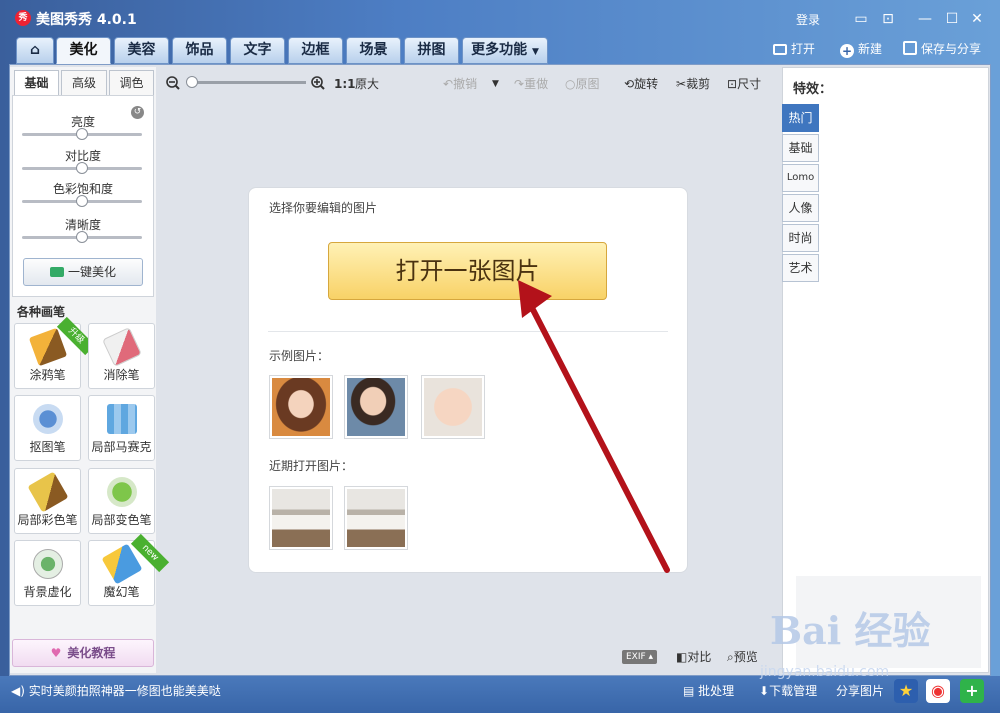  What do you see at coordinates (888, 19) in the screenshot?
I see `skin-icon: ⊡` at bounding box center [888, 19].